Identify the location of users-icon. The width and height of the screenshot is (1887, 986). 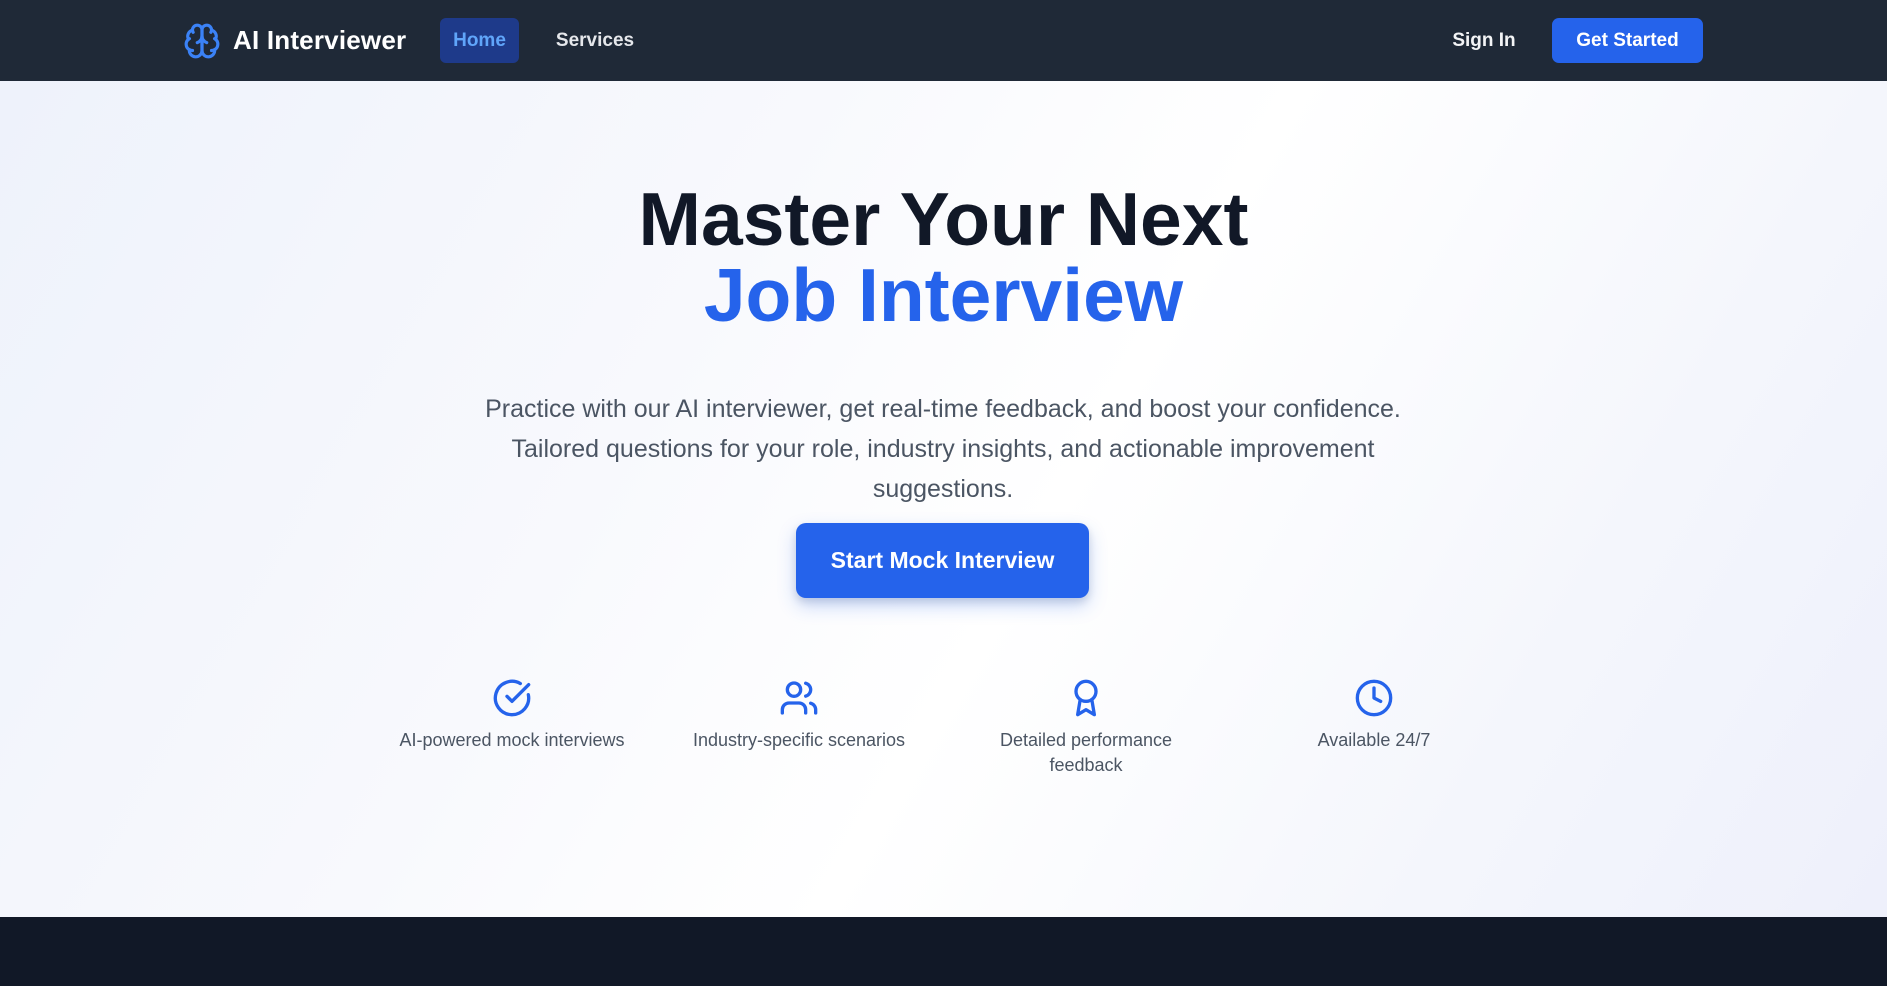
(799, 698).